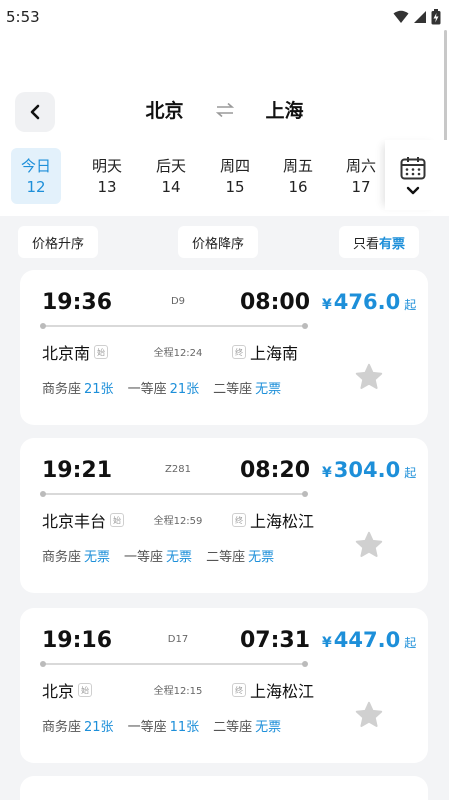  I want to click on swap-arrows-icon, so click(224, 109).